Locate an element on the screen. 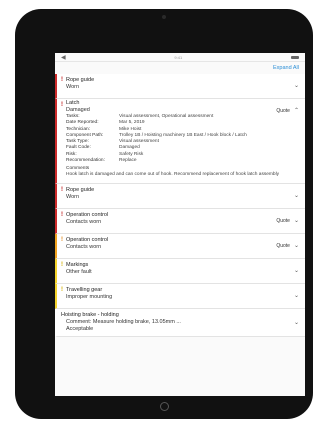 The width and height of the screenshot is (329, 426). item-subtitle: Damaged is located at coordinates (78, 110).